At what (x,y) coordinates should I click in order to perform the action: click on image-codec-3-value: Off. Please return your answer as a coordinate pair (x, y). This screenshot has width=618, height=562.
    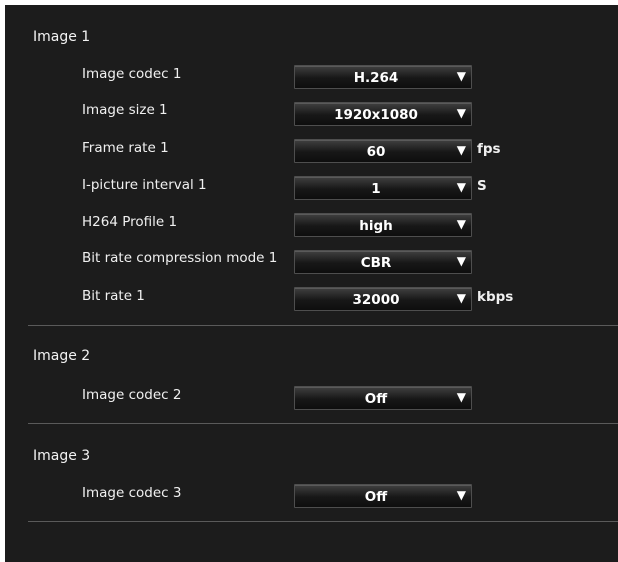
    Looking at the image, I should click on (376, 497).